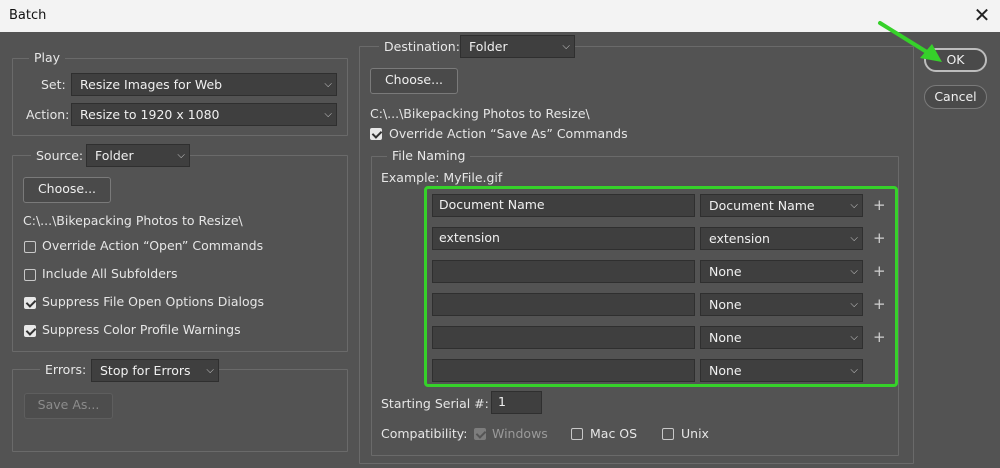 The height and width of the screenshot is (468, 1000). I want to click on play-legend: Play, so click(47, 57).